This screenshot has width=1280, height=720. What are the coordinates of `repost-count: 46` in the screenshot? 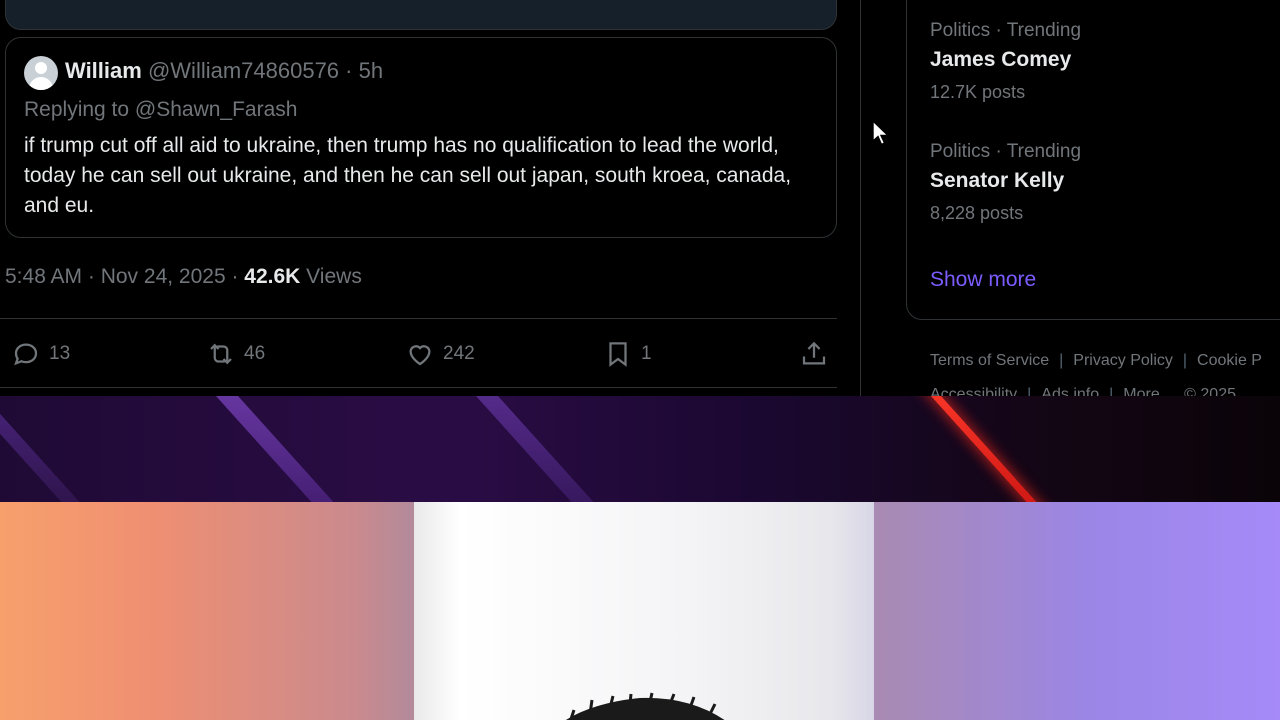 It's located at (255, 353).